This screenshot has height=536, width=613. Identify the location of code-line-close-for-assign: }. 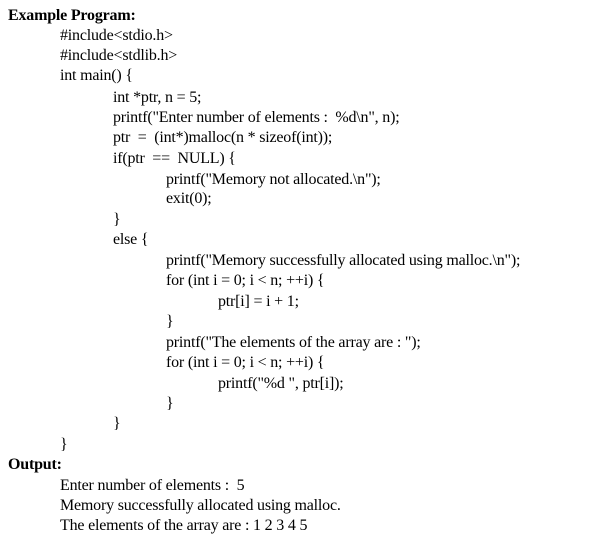
(170, 321).